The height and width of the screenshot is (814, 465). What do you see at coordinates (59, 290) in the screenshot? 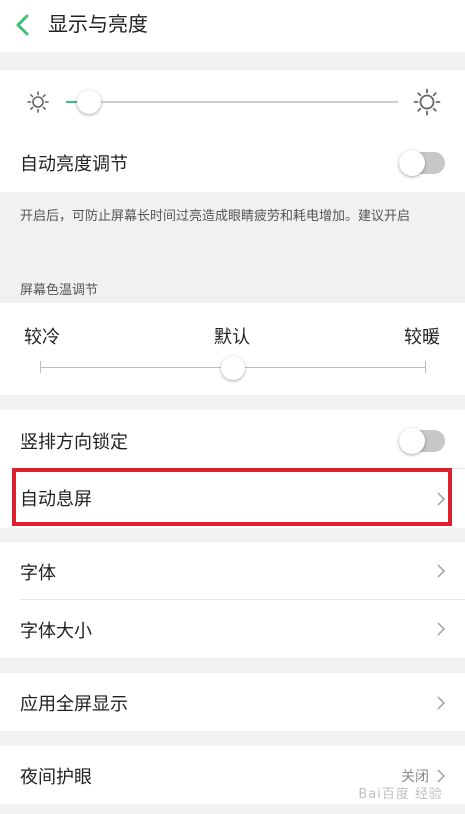
I see `color-temp-section-label: 屏幕色温调节` at bounding box center [59, 290].